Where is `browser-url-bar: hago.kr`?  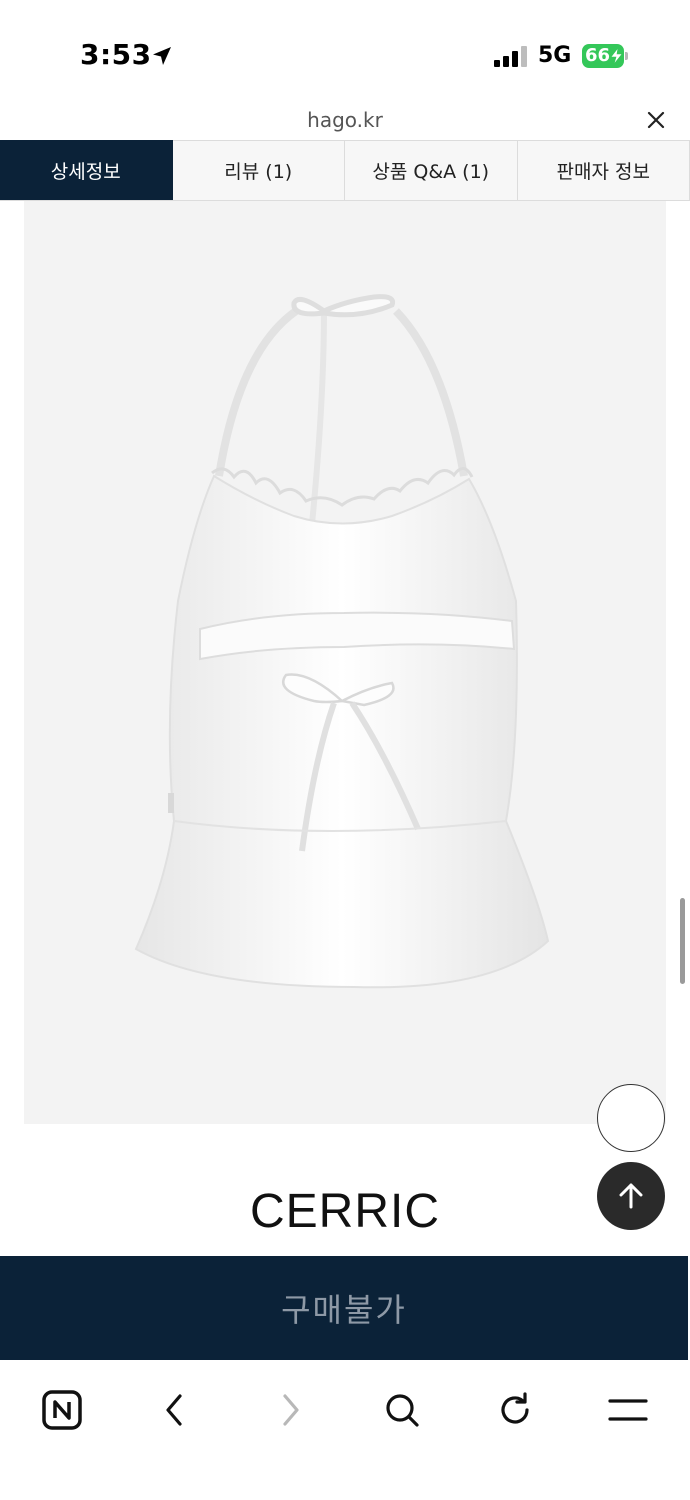
browser-url-bar: hago.kr is located at coordinates (345, 120).